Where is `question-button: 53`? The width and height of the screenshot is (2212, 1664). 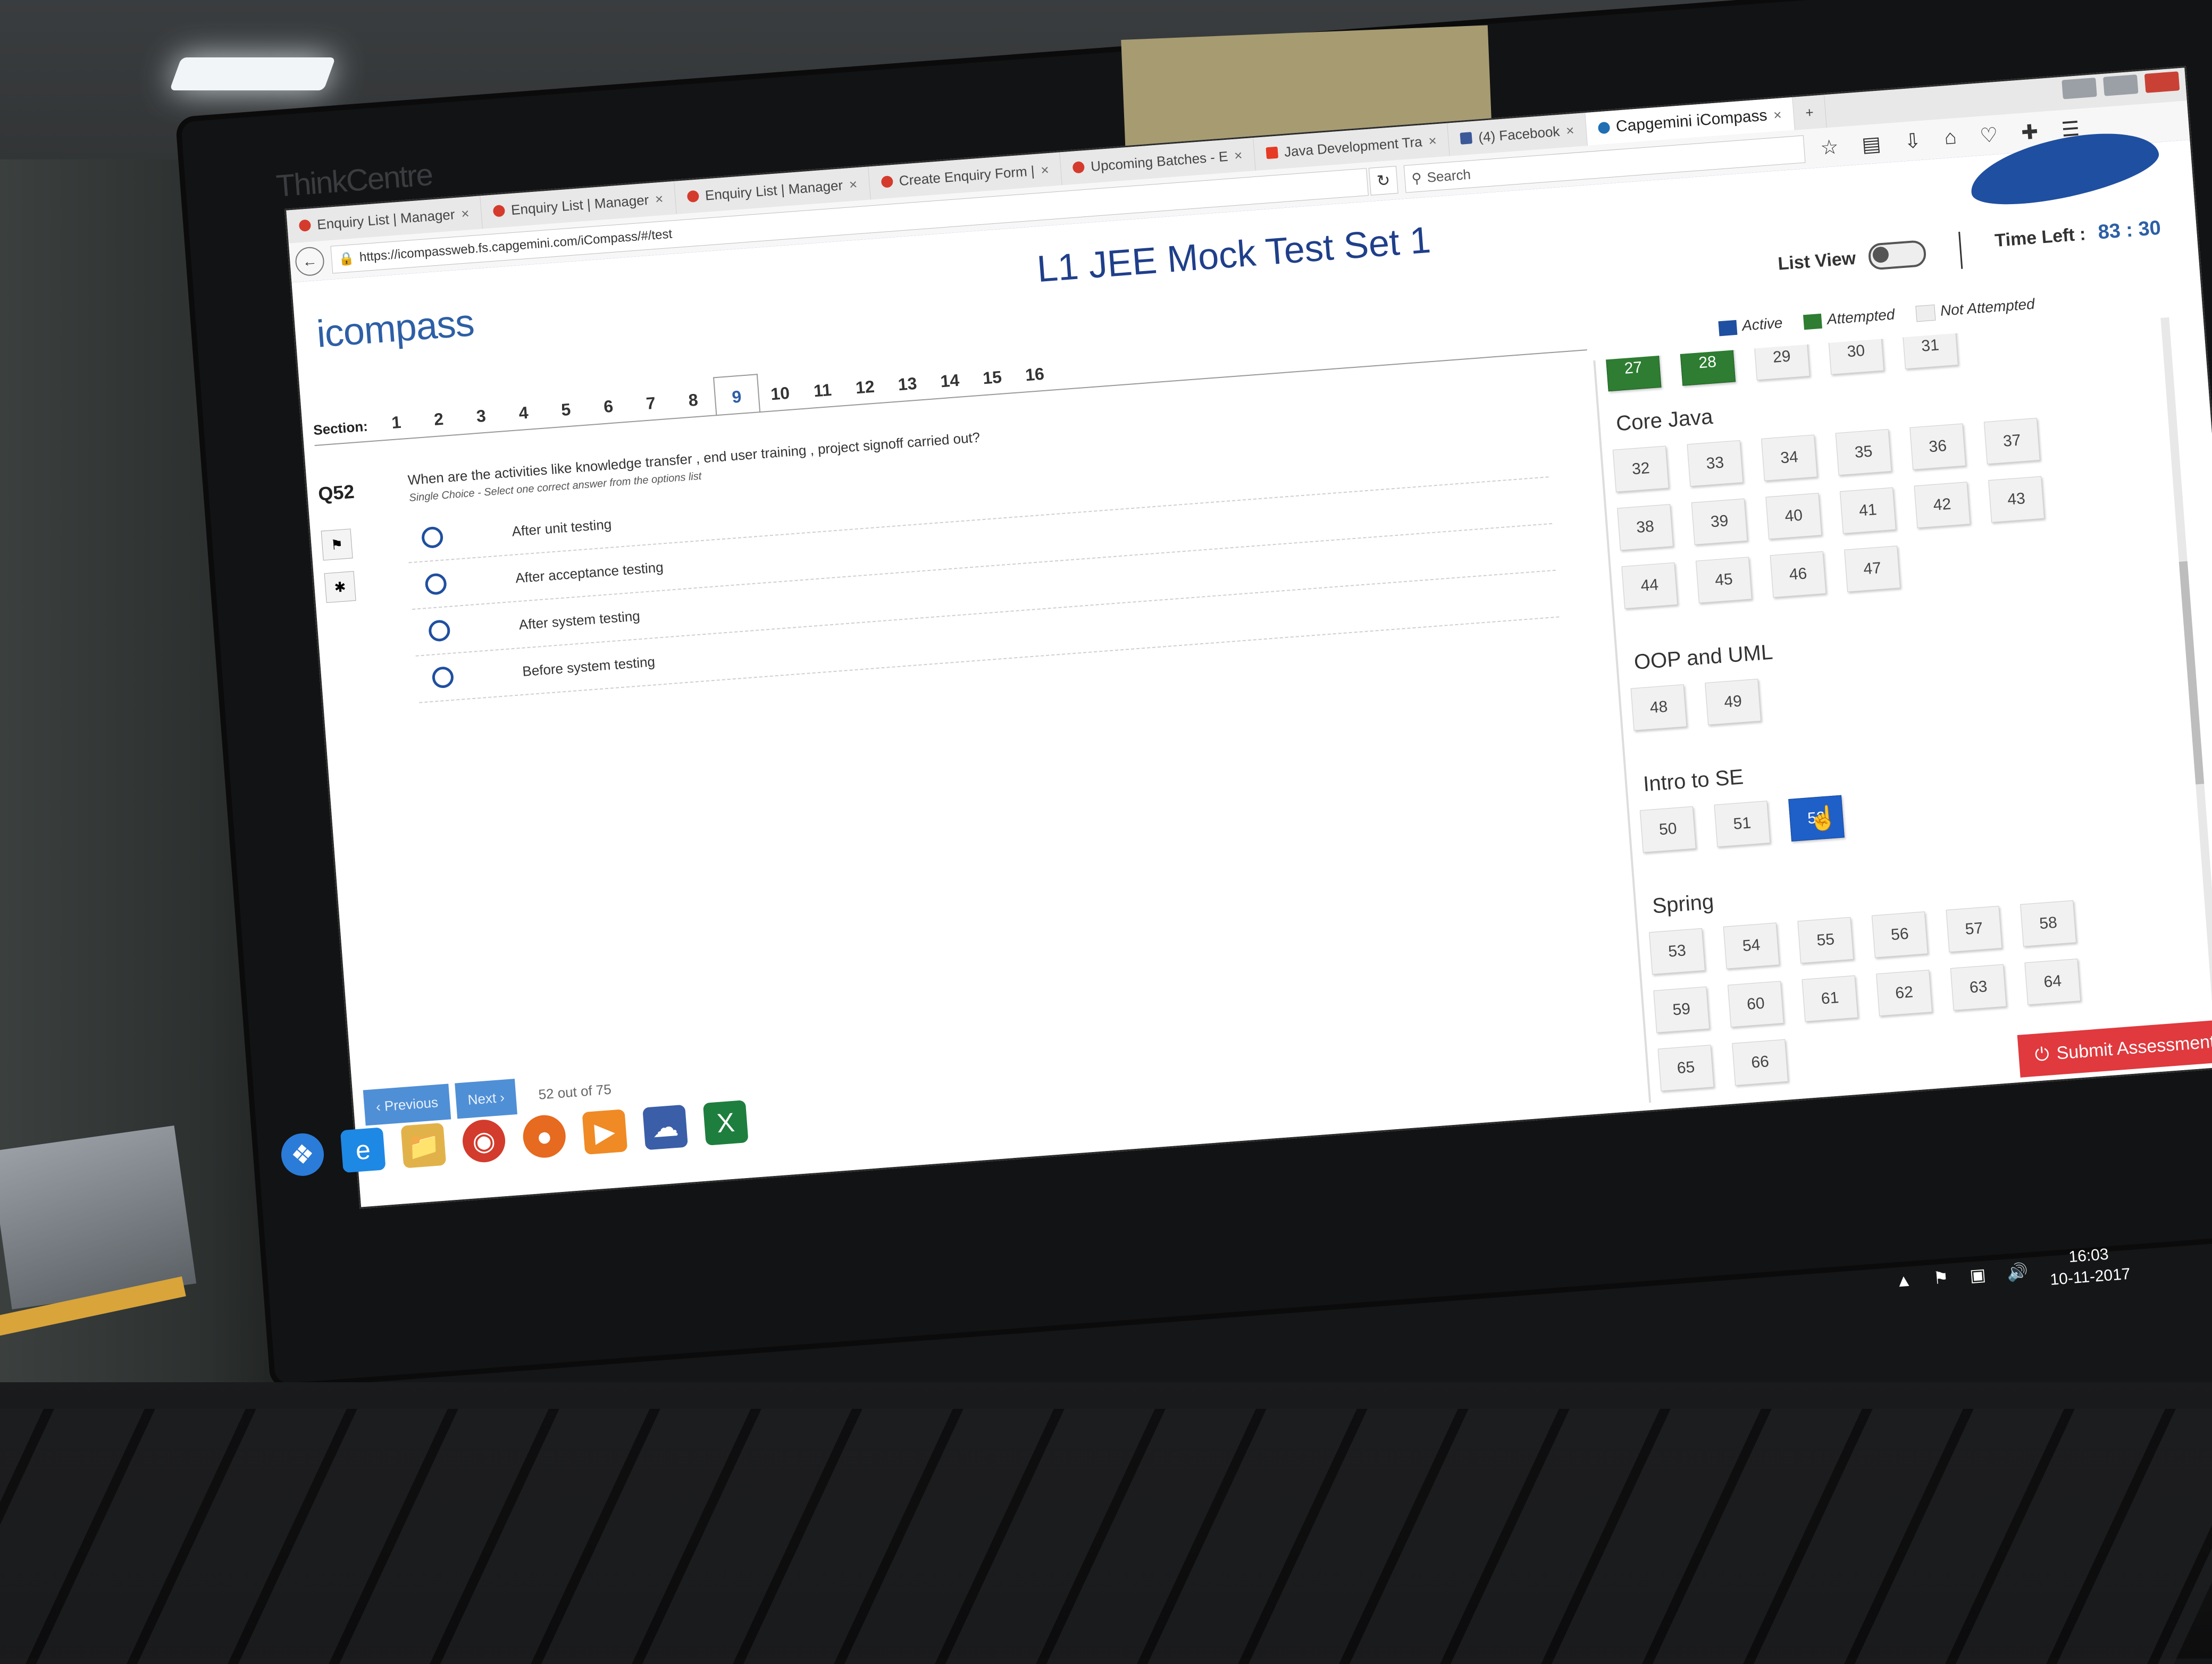 question-button: 53 is located at coordinates (1677, 952).